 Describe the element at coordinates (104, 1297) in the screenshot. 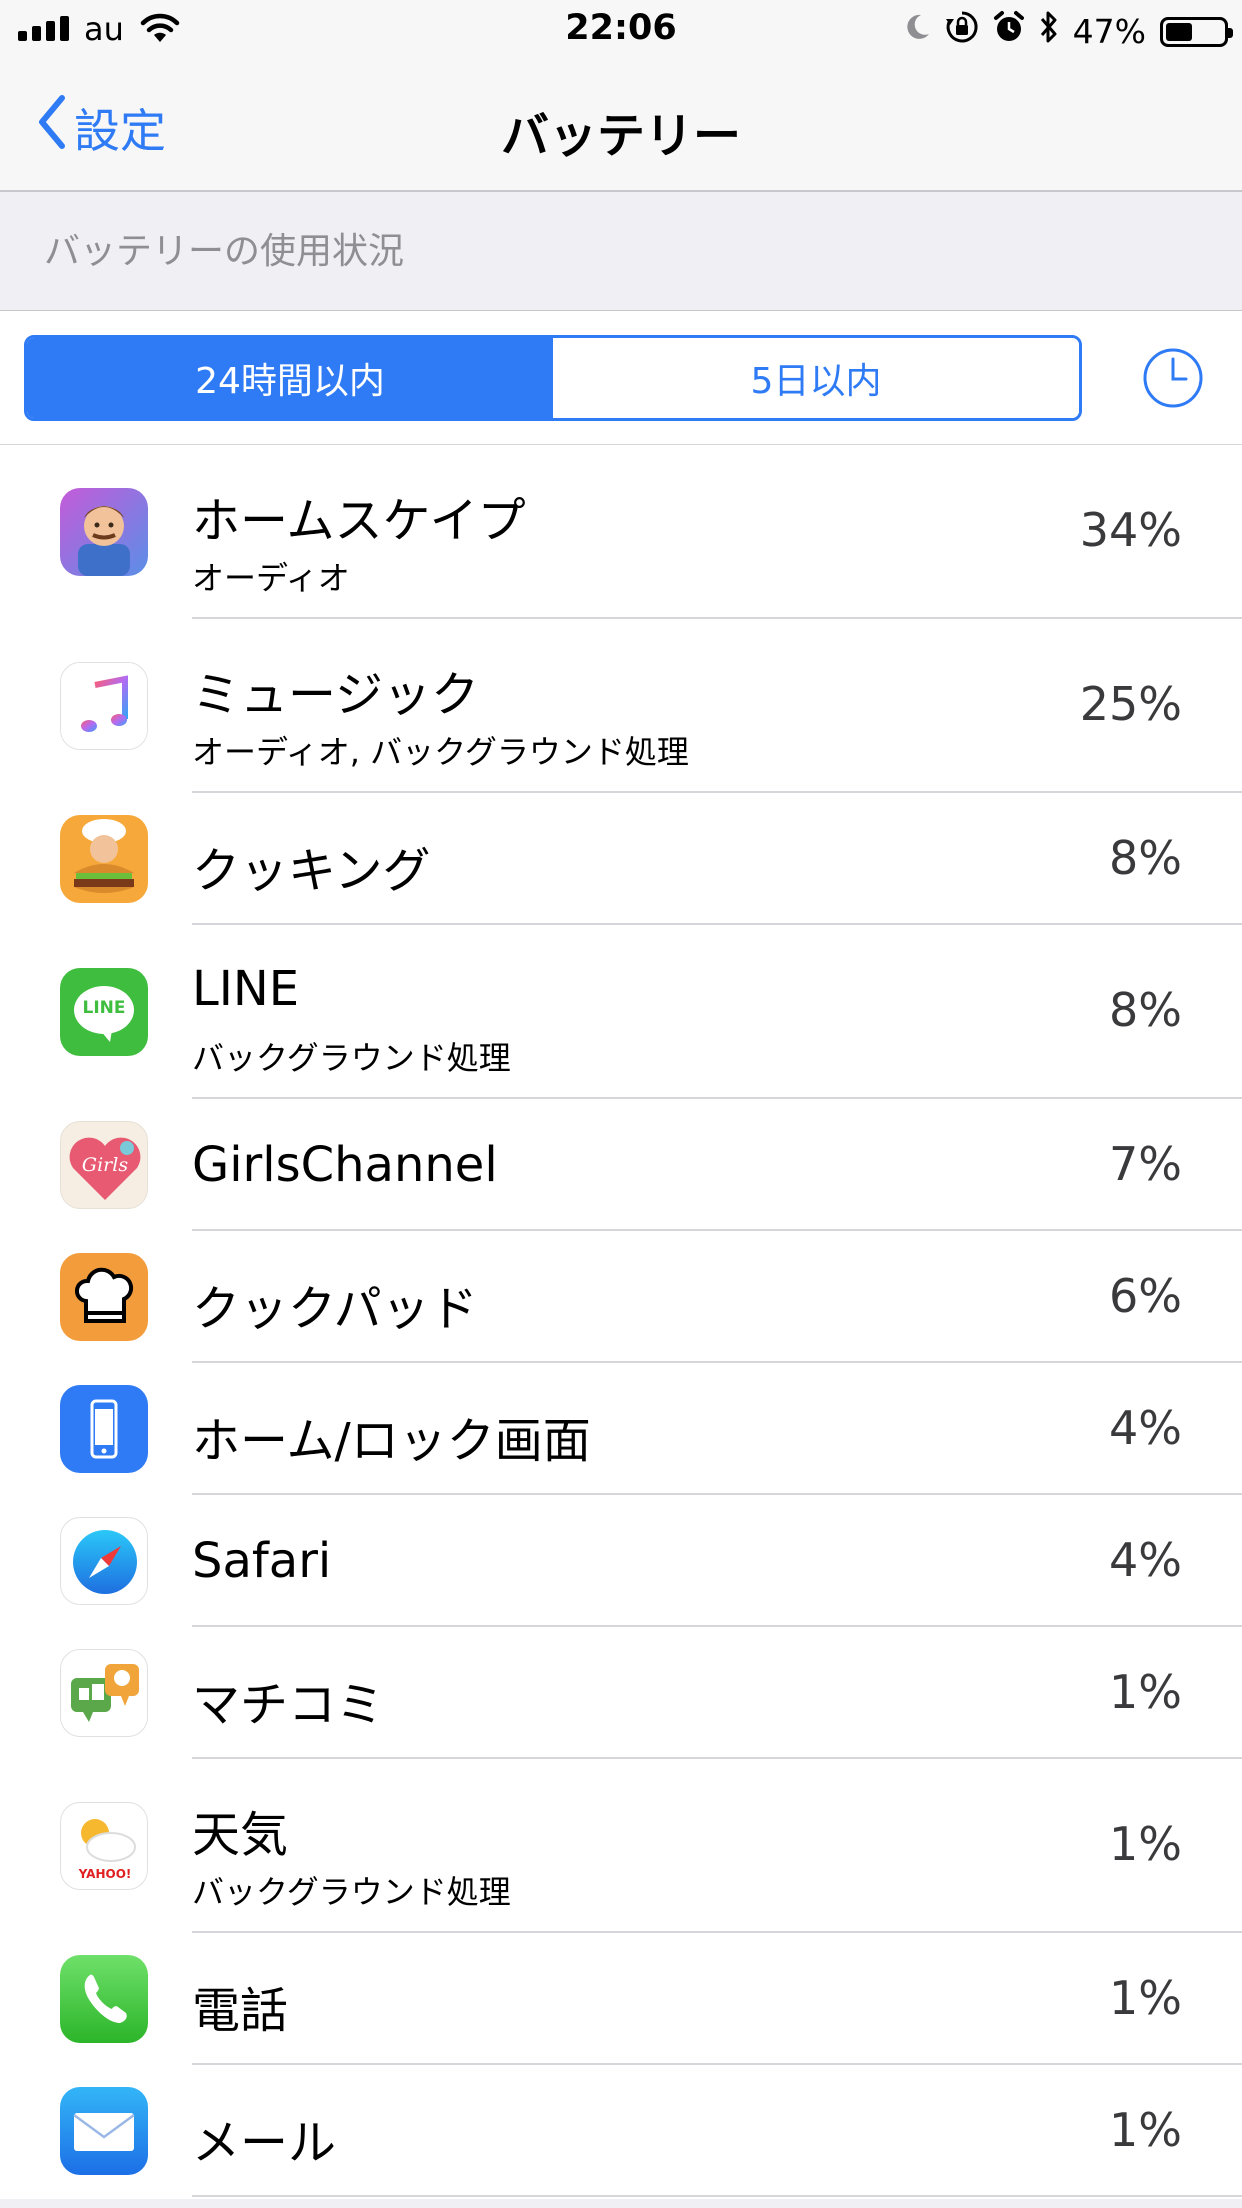

I see `cookpad-icon` at that location.